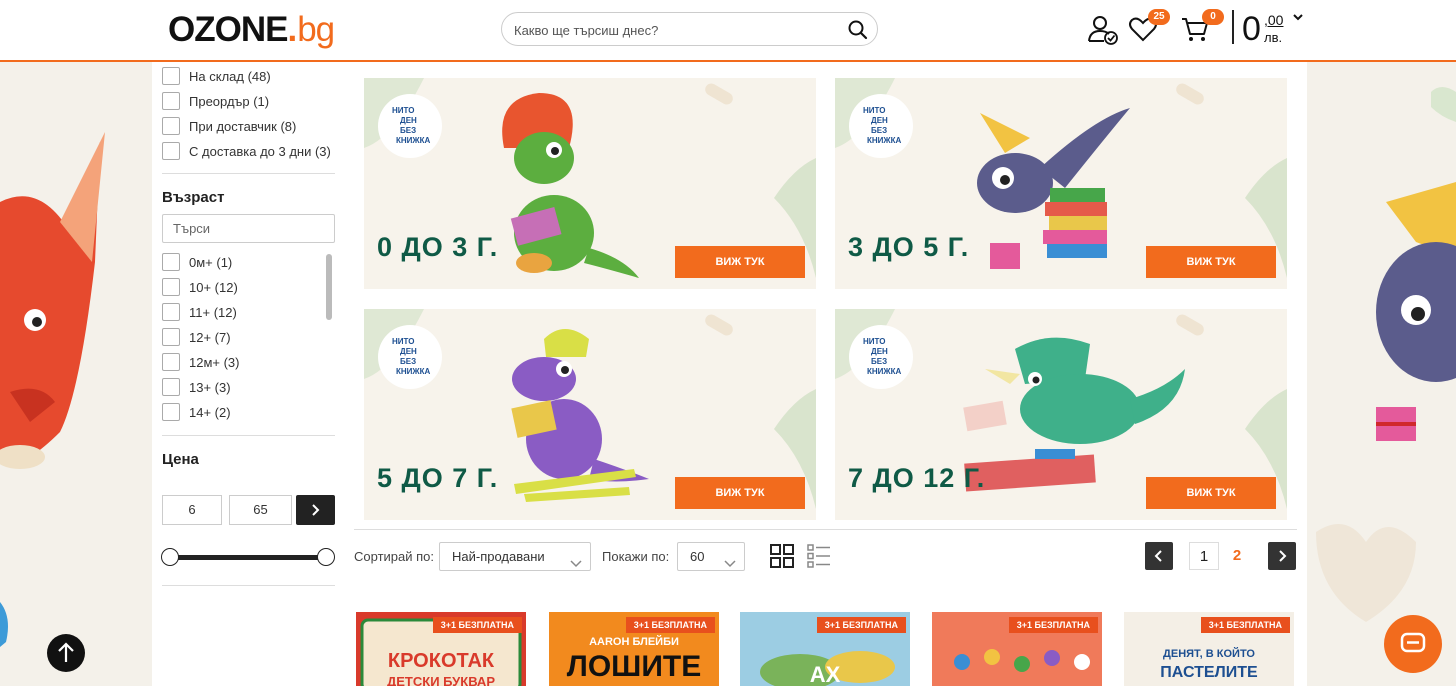 Image resolution: width=1456 pixels, height=686 pixels. I want to click on price-min-input: 6, so click(192, 510).